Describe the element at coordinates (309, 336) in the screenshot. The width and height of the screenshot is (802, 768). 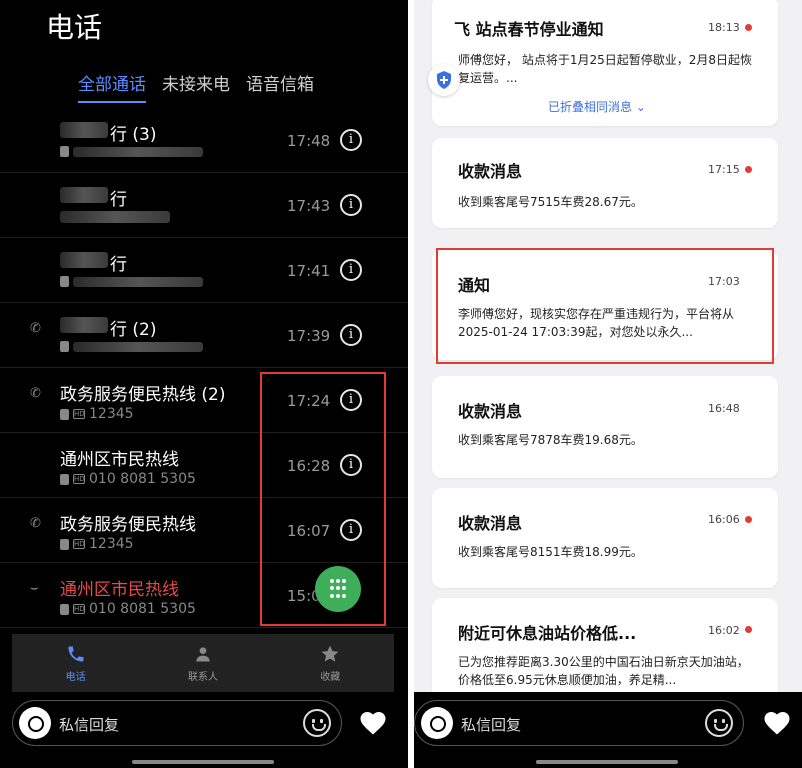
I see `call-time: 17:39` at that location.